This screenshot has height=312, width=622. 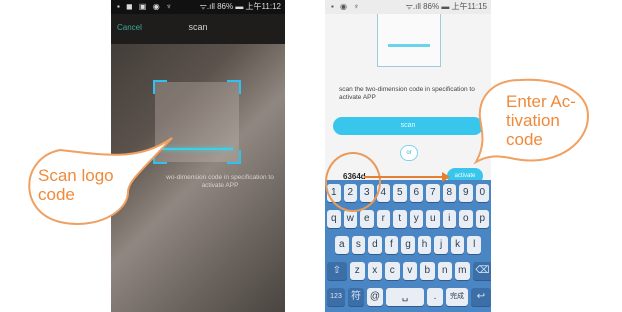 I want to click on arrow-head-icon, so click(x=446, y=177).